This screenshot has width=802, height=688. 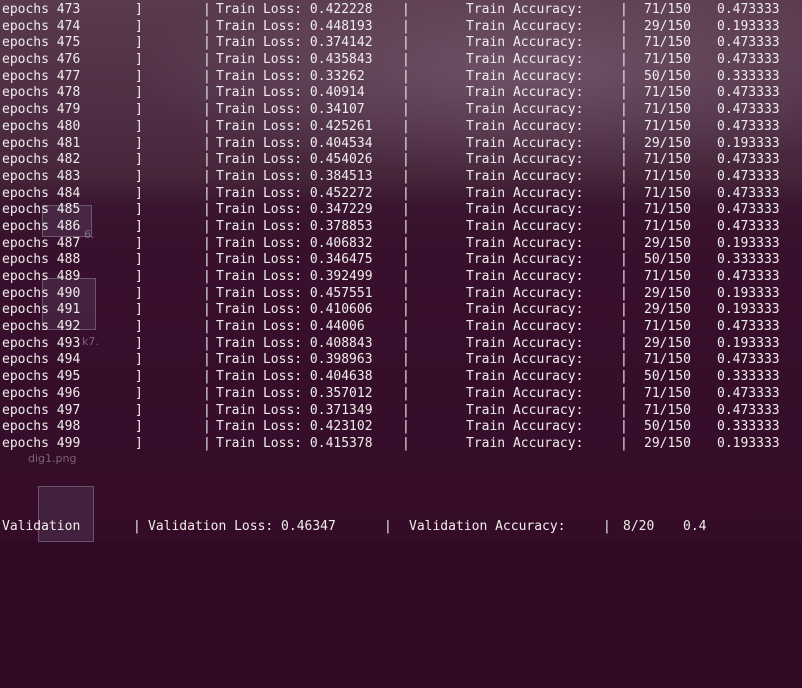 I want to click on validation-accuracy-fraction: 8/20, so click(x=639, y=526).